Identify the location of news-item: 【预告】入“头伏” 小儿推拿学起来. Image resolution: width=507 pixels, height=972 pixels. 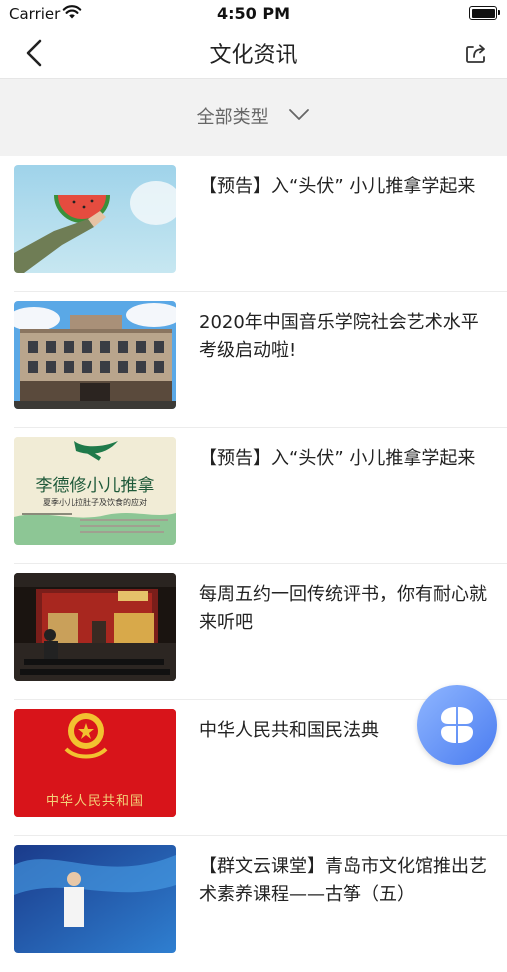
(253, 224).